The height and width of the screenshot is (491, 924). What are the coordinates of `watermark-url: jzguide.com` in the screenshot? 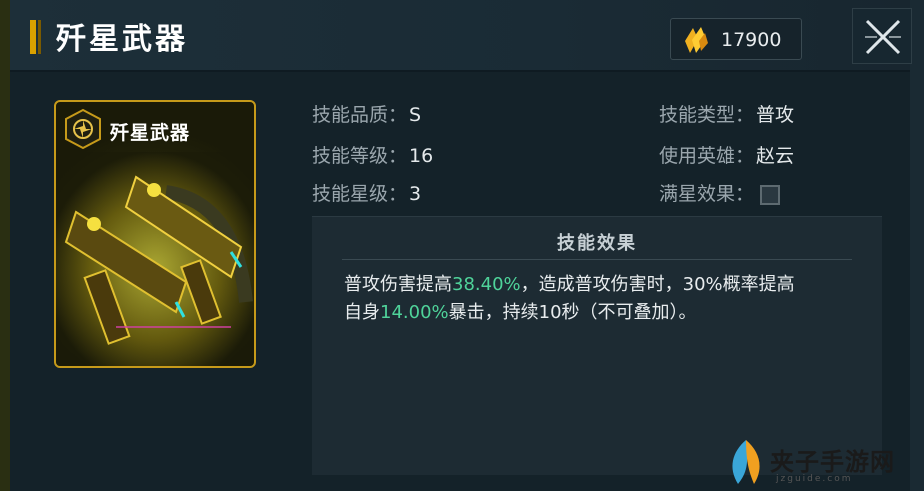 It's located at (814, 479).